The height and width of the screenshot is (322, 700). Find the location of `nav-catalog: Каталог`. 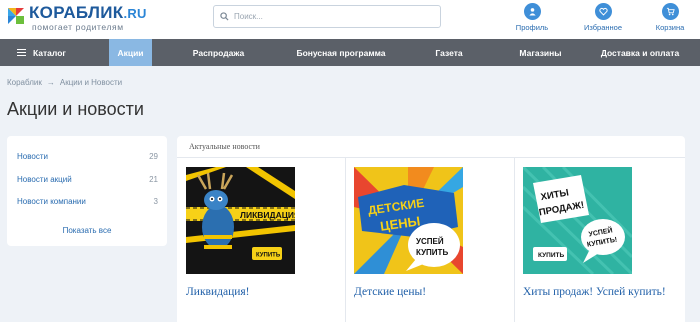

nav-catalog: Каталог is located at coordinates (54, 52).